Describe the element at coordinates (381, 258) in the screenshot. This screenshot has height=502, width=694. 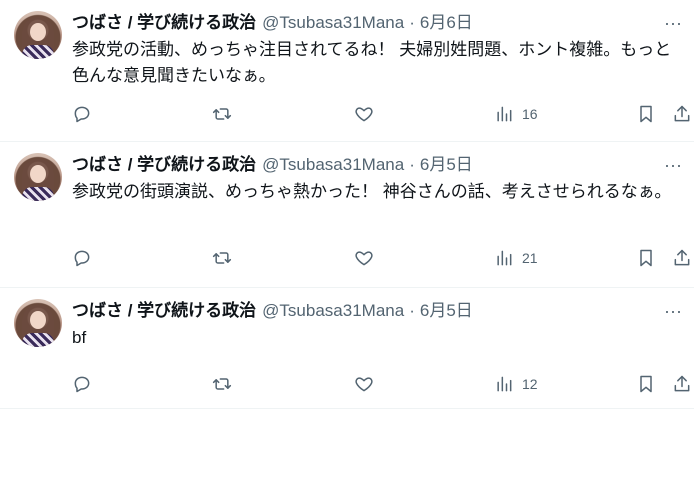
I see `tweet-actions: 21` at that location.